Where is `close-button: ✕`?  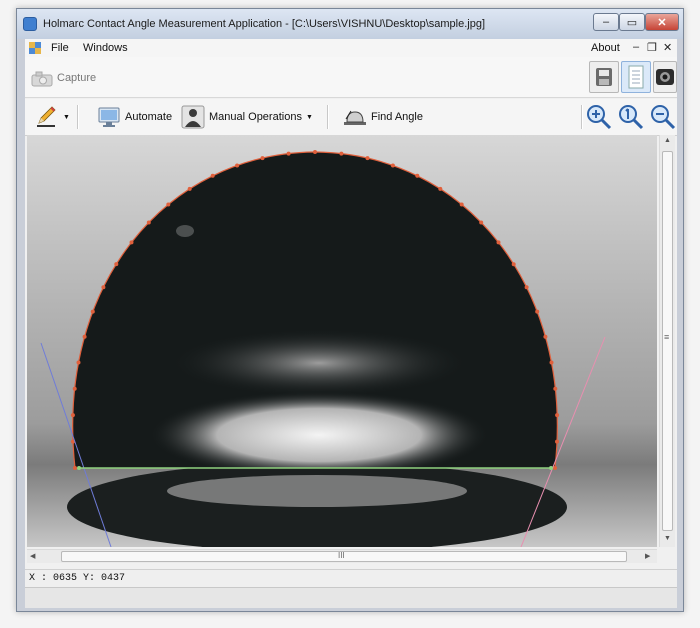 close-button: ✕ is located at coordinates (662, 22).